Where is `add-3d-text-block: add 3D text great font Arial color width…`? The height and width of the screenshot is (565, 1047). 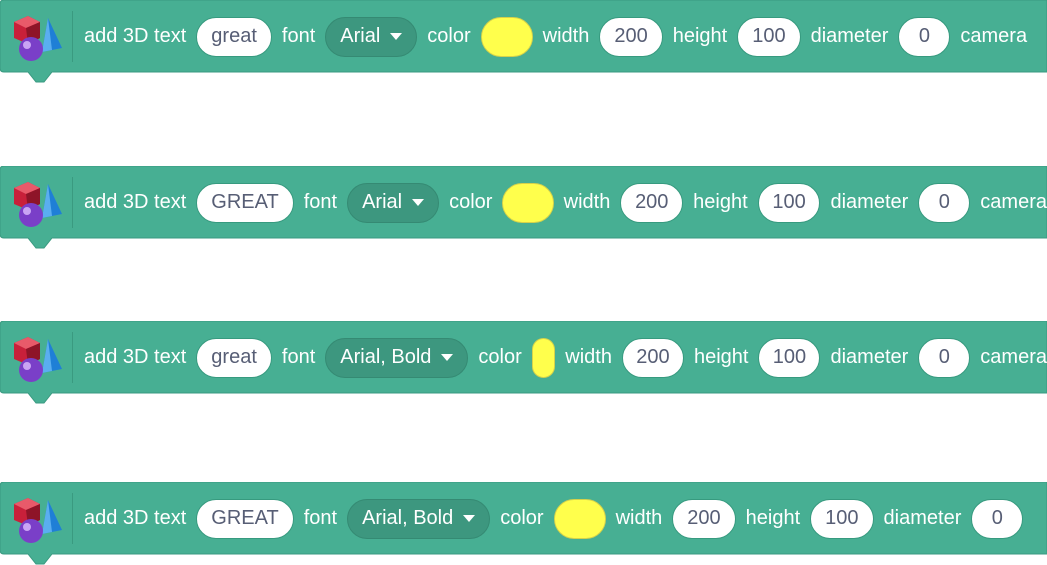 add-3d-text-block: add 3D text great font Arial color width… is located at coordinates (523, 41).